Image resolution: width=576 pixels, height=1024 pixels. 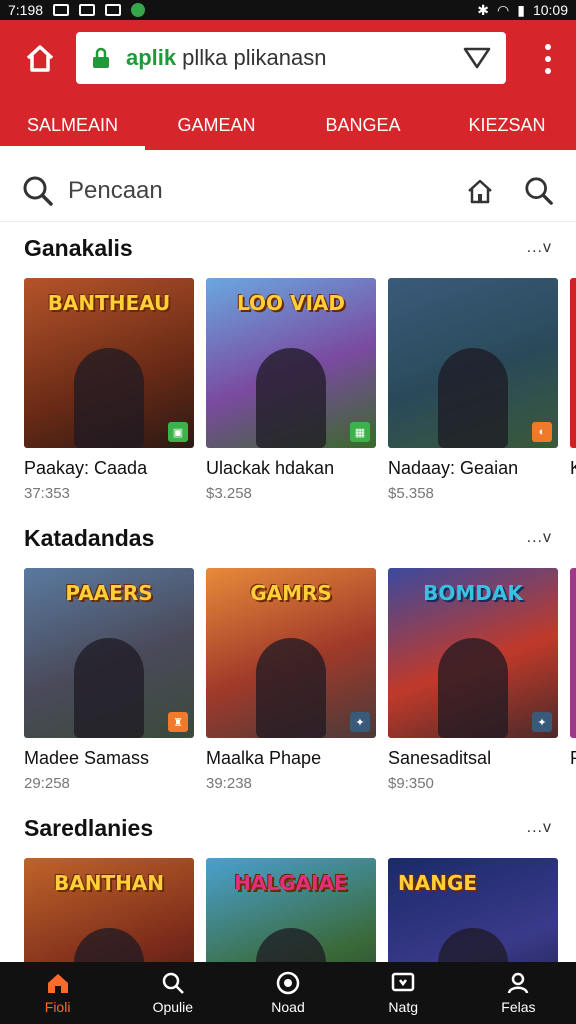 What do you see at coordinates (89, 827) in the screenshot?
I see `section-title: Saredlanies` at bounding box center [89, 827].